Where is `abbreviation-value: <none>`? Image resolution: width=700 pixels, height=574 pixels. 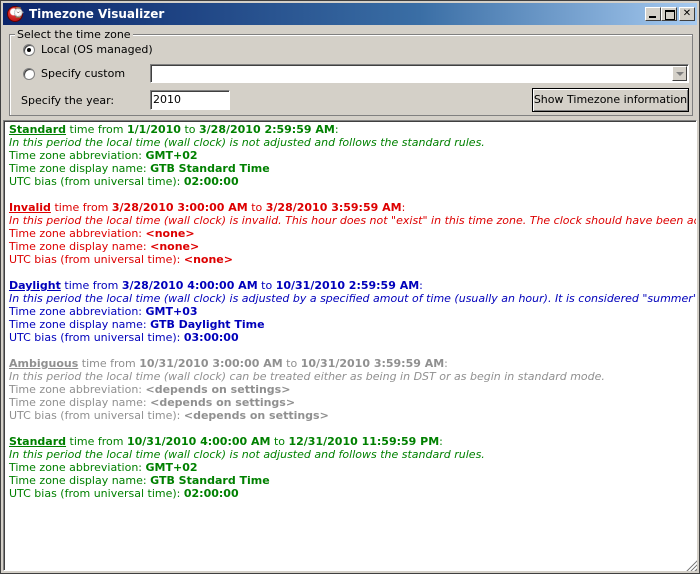 abbreviation-value: <none> is located at coordinates (170, 233).